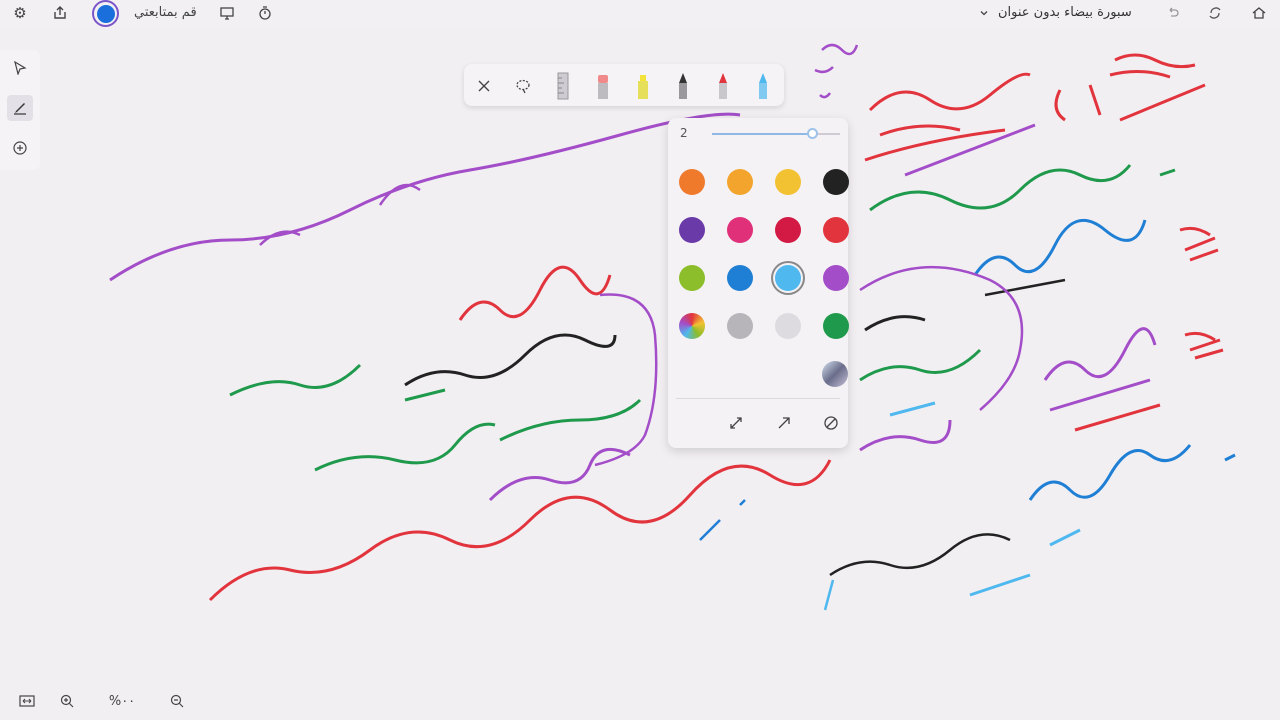  What do you see at coordinates (177, 701) in the screenshot?
I see `zoom-out-icon` at bounding box center [177, 701].